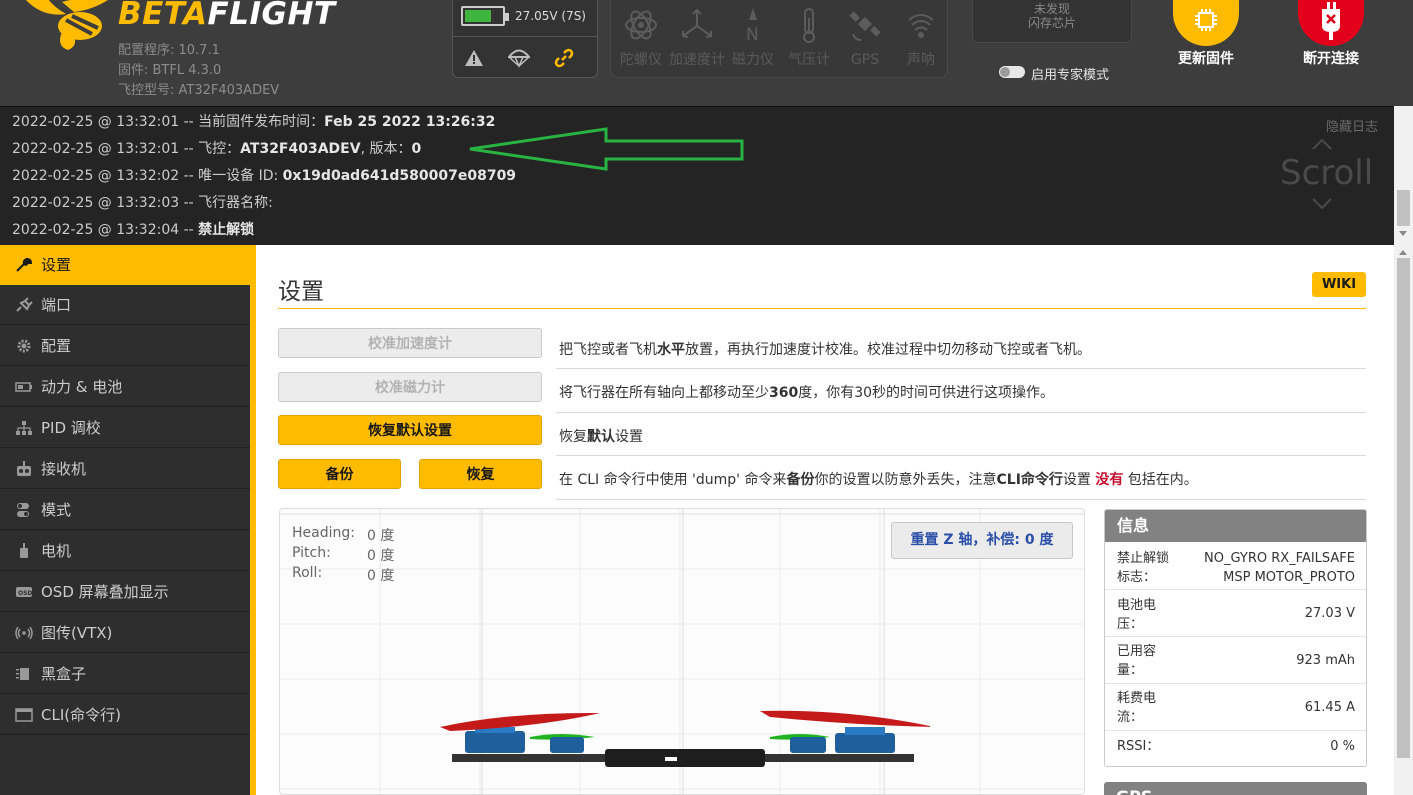 Image resolution: width=1413 pixels, height=795 pixels. I want to click on info-row-battery-voltage: 电池电压： 27.03 V, so click(1235, 613).